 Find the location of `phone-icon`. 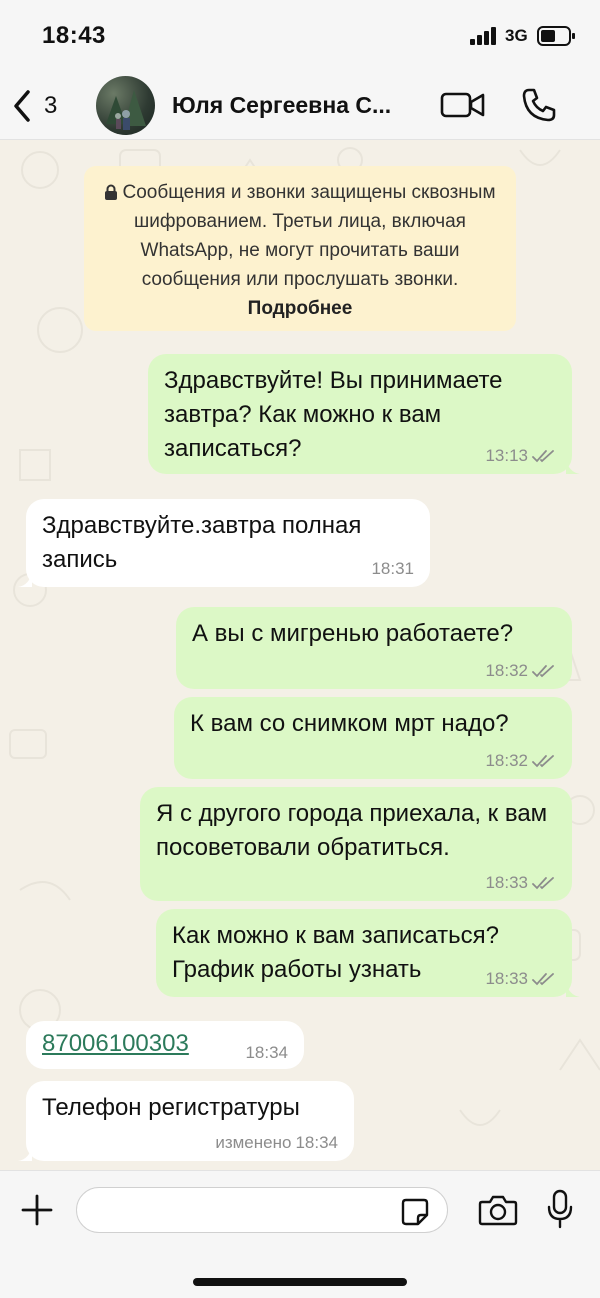

phone-icon is located at coordinates (539, 105).